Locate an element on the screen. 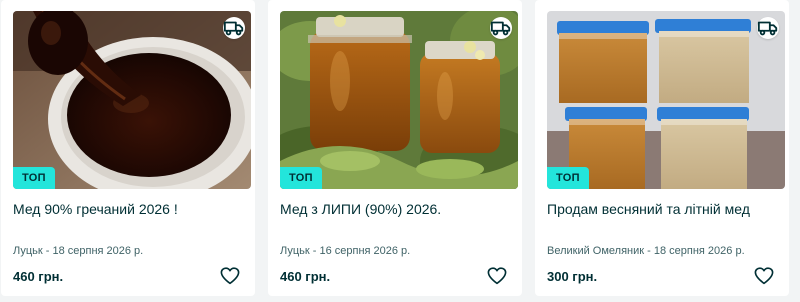 This screenshot has height=302, width=800. listing-location-date: Луцьк - 16 серпня 2026 р. is located at coordinates (345, 251).